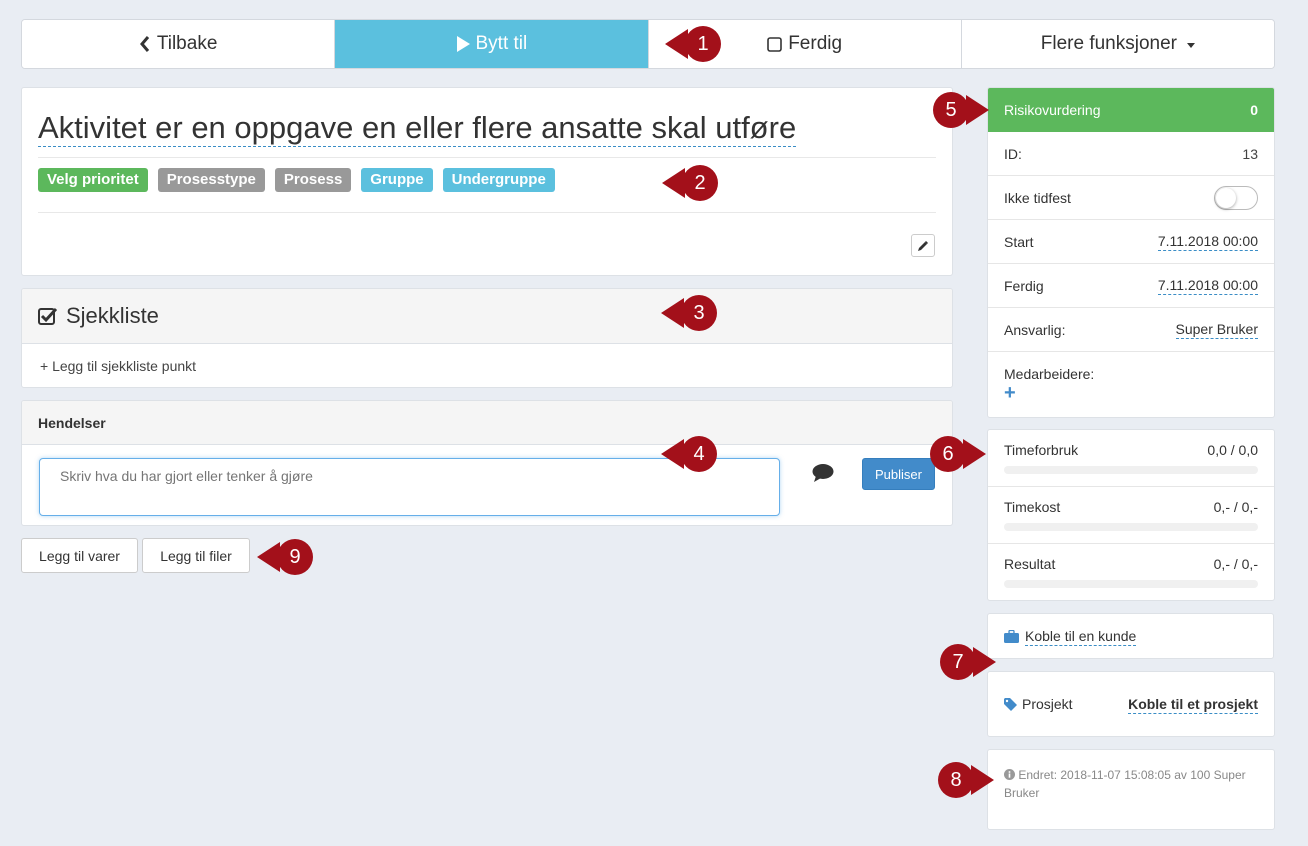 The height and width of the screenshot is (846, 1308). What do you see at coordinates (1049, 374) in the screenshot?
I see `colleagues-label: Medarbeidere:` at bounding box center [1049, 374].